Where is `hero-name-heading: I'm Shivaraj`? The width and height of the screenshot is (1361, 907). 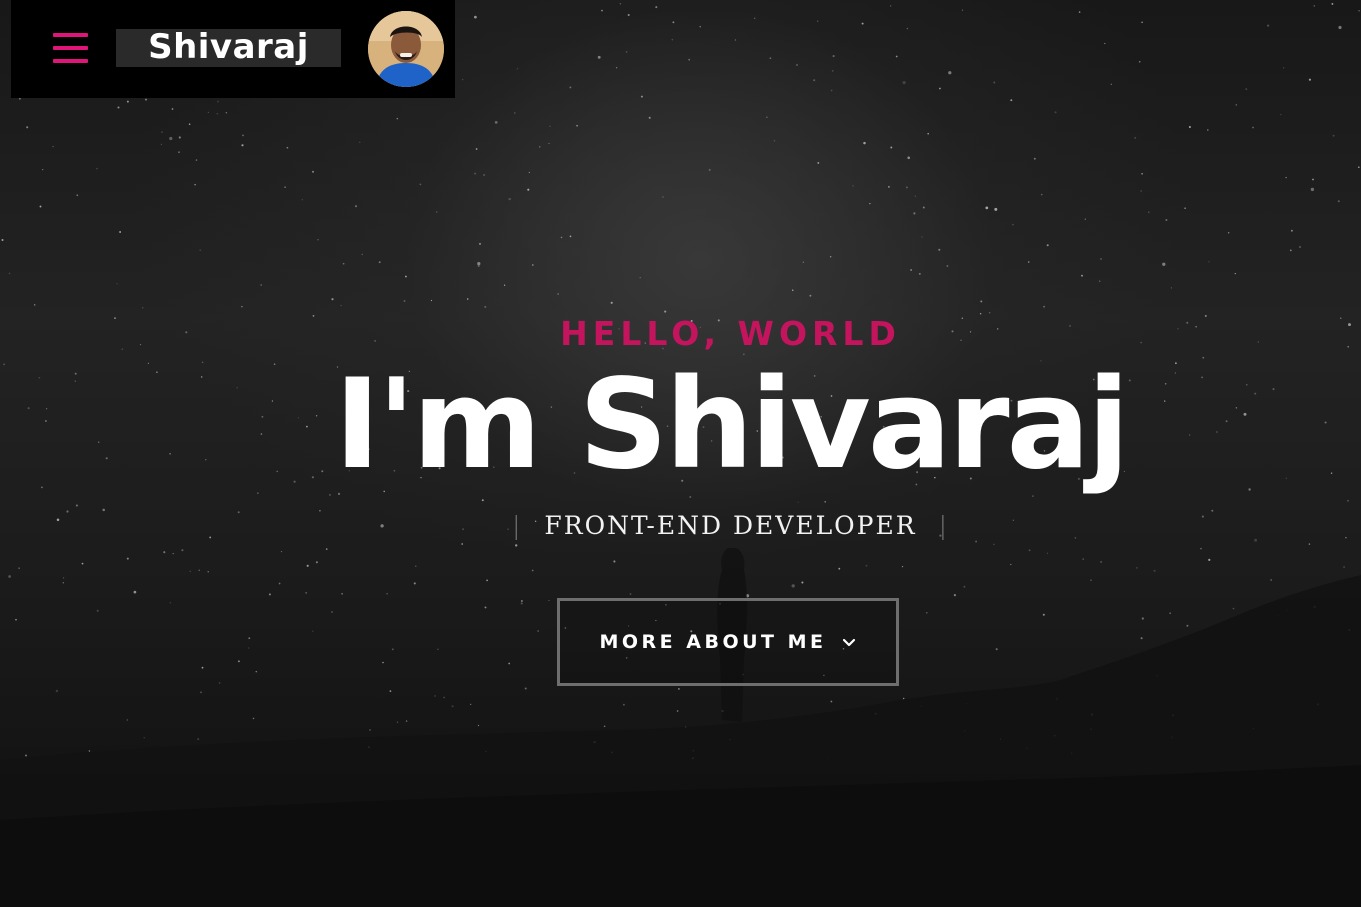
hero-name-heading: I'm Shivaraj is located at coordinates (731, 425).